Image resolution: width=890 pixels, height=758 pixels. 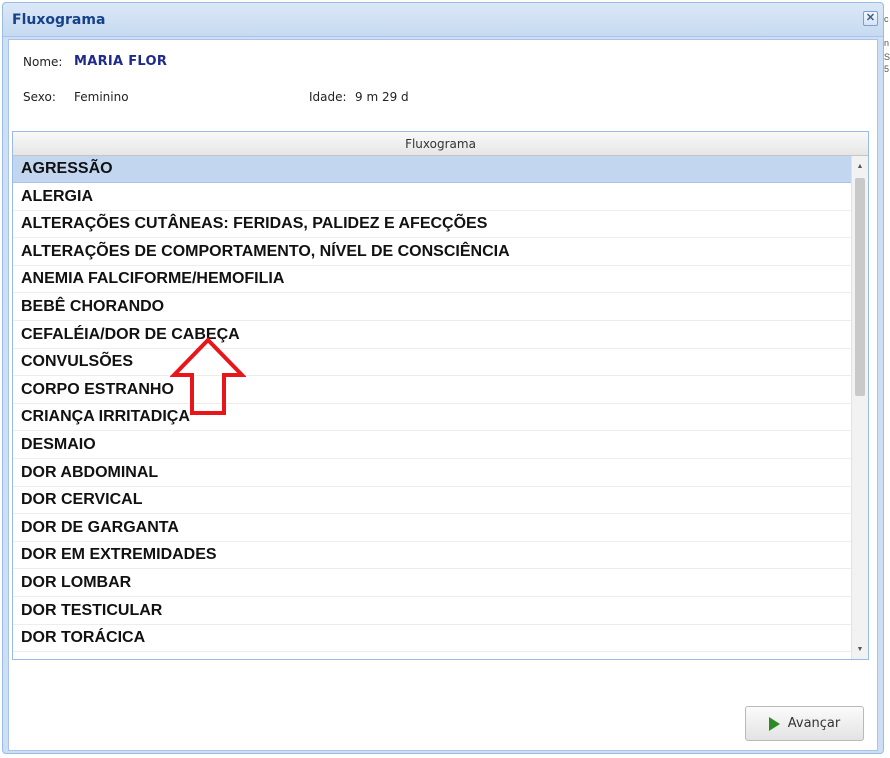 I want to click on scroll-thumb, so click(x=860, y=287).